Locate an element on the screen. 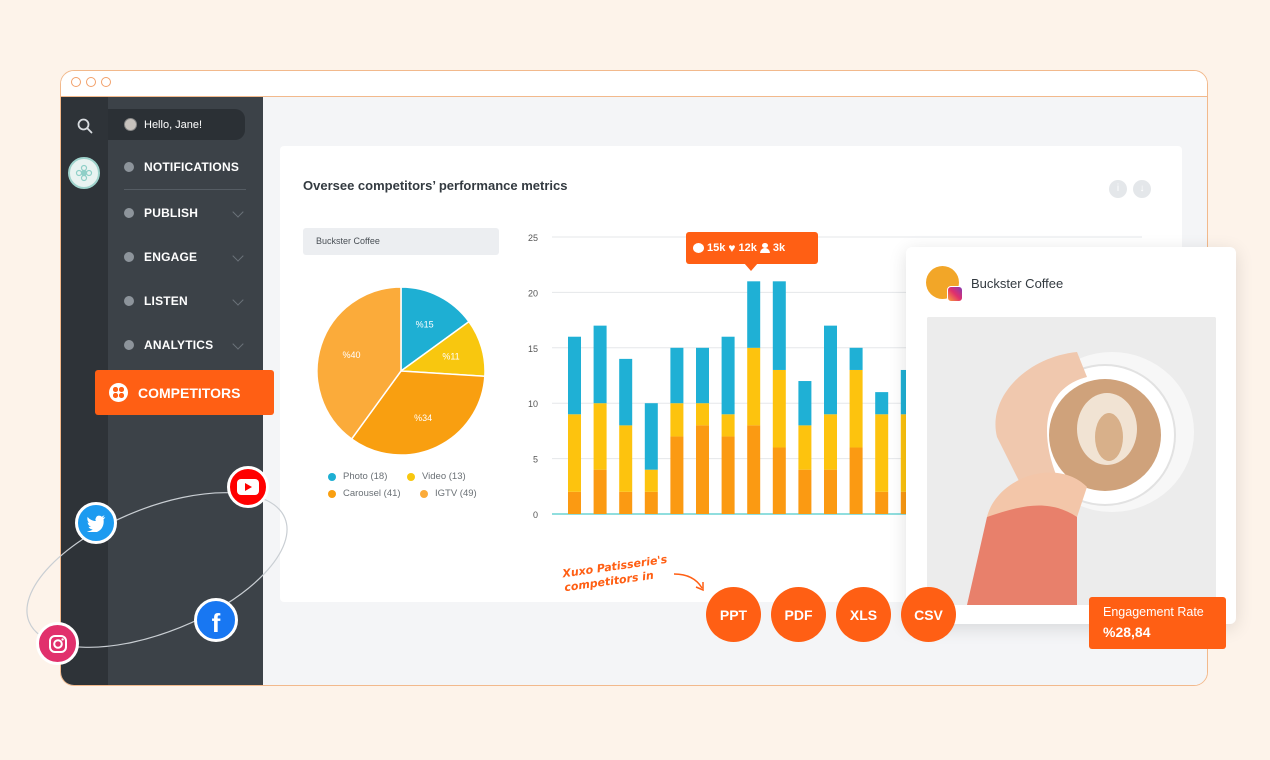 The width and height of the screenshot is (1270, 760). post-card: Buckster Coffee is located at coordinates (1071, 435).